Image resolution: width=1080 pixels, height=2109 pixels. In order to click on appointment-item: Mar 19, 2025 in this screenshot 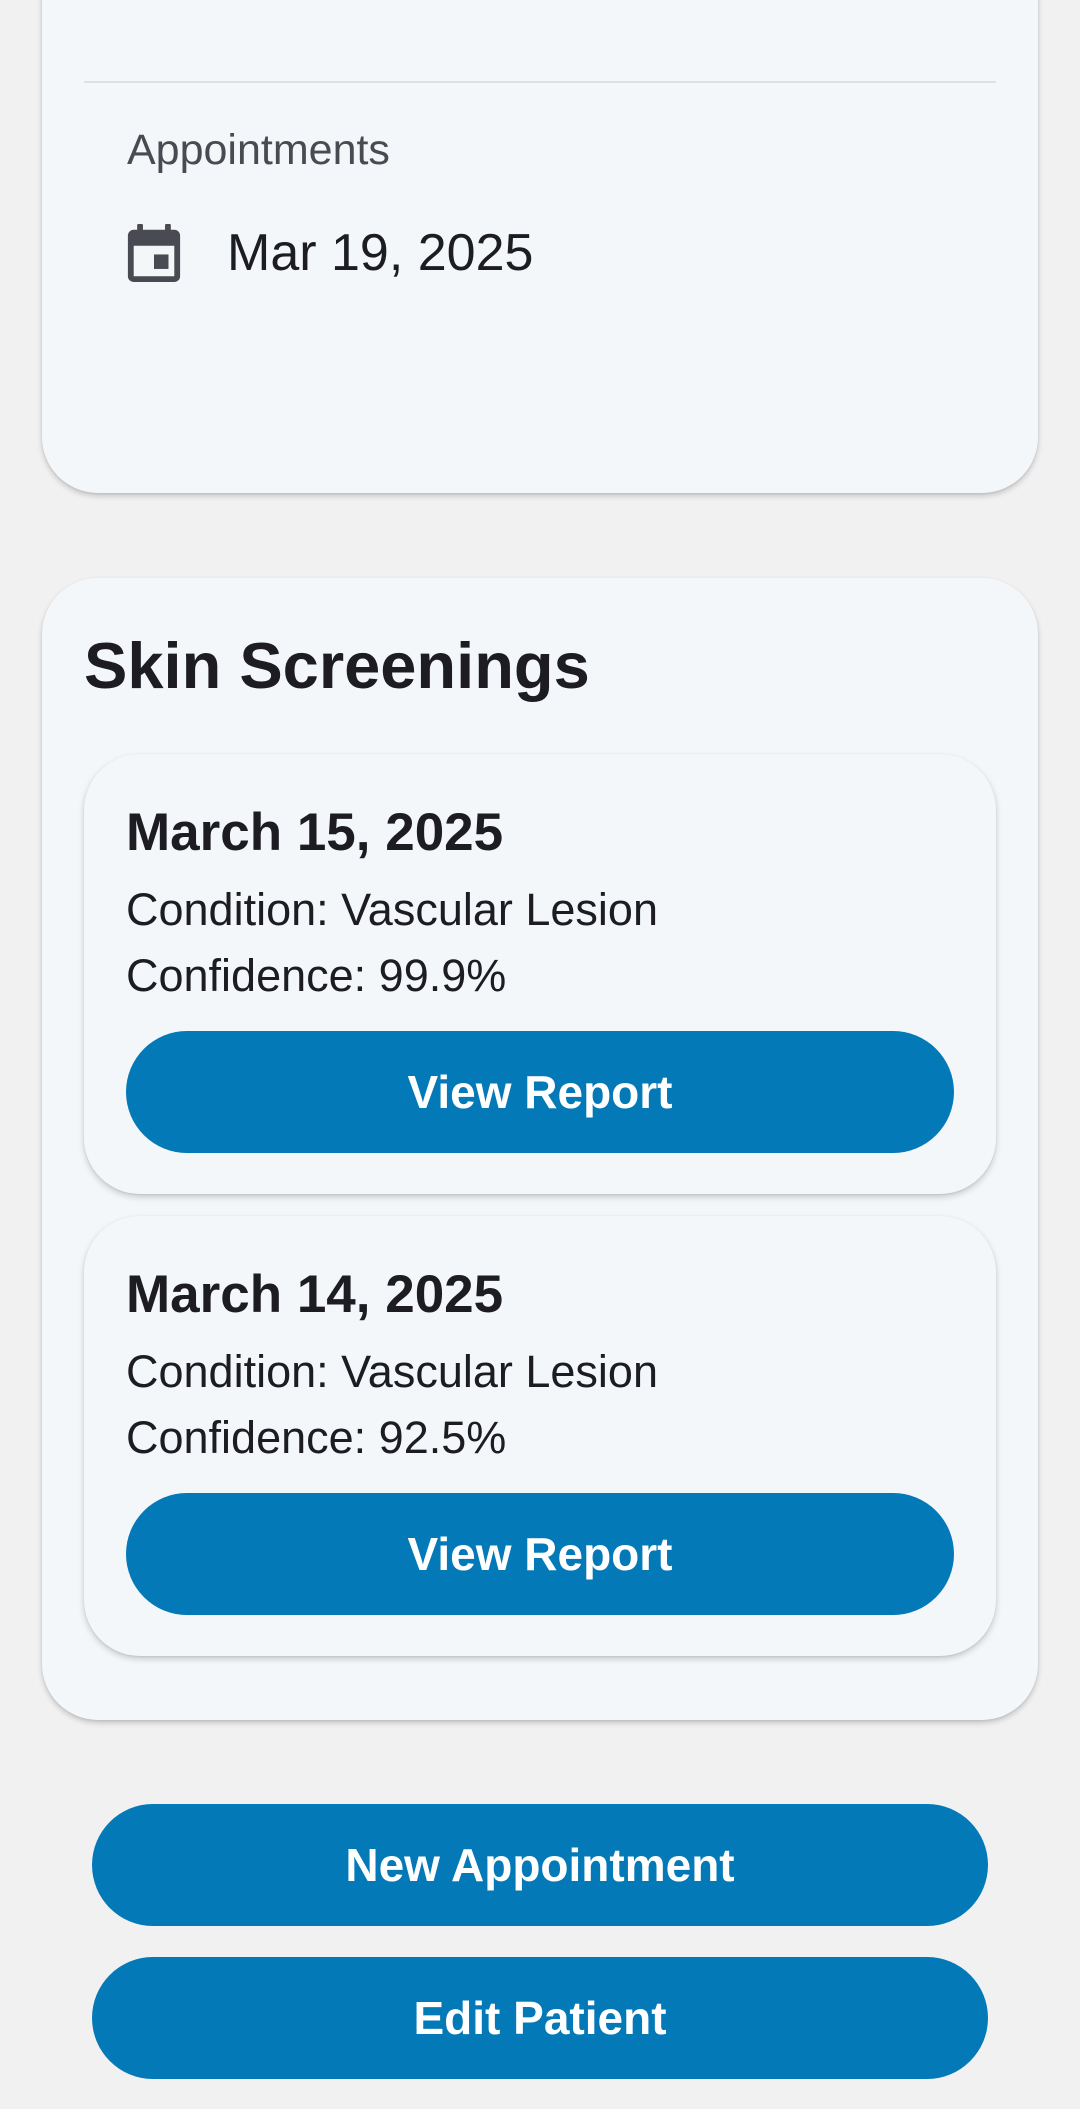, I will do `click(330, 253)`.